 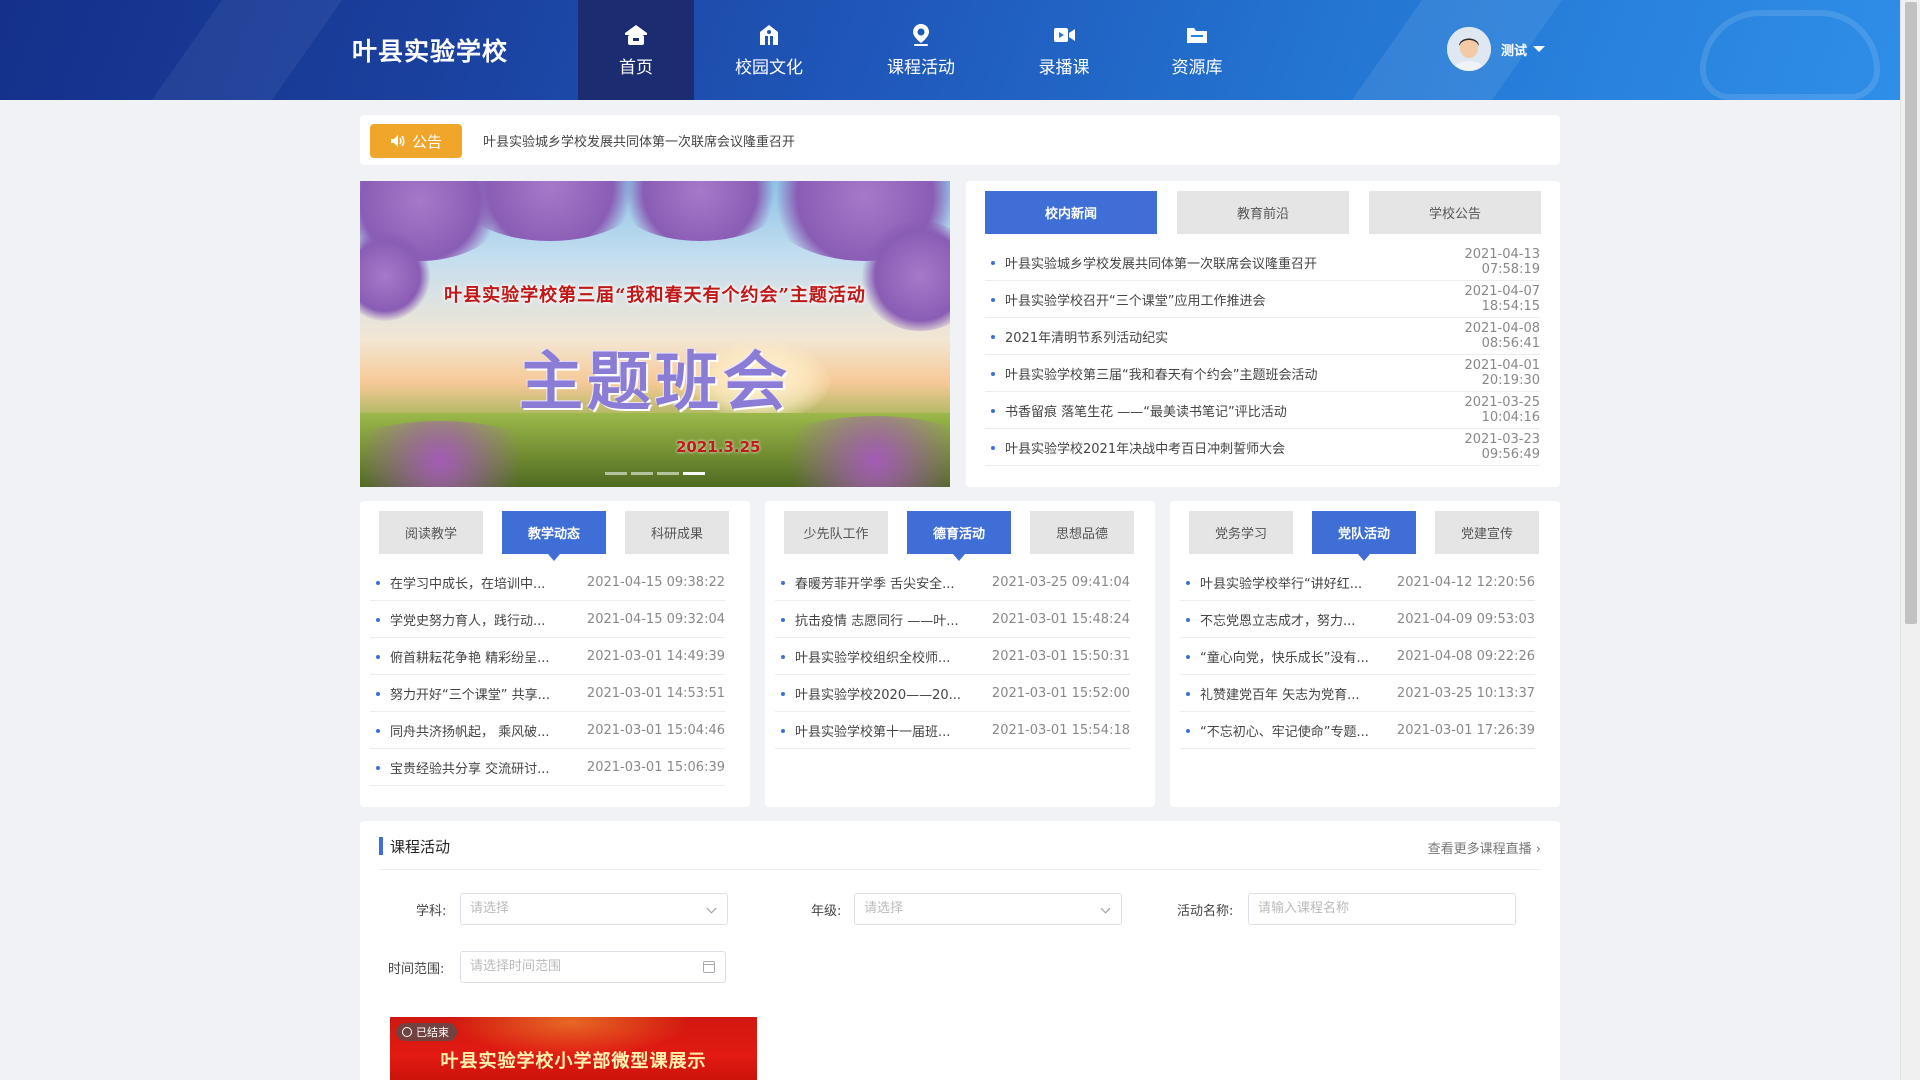 I want to click on nav-item-course-activities: 课程活动, so click(x=921, y=50).